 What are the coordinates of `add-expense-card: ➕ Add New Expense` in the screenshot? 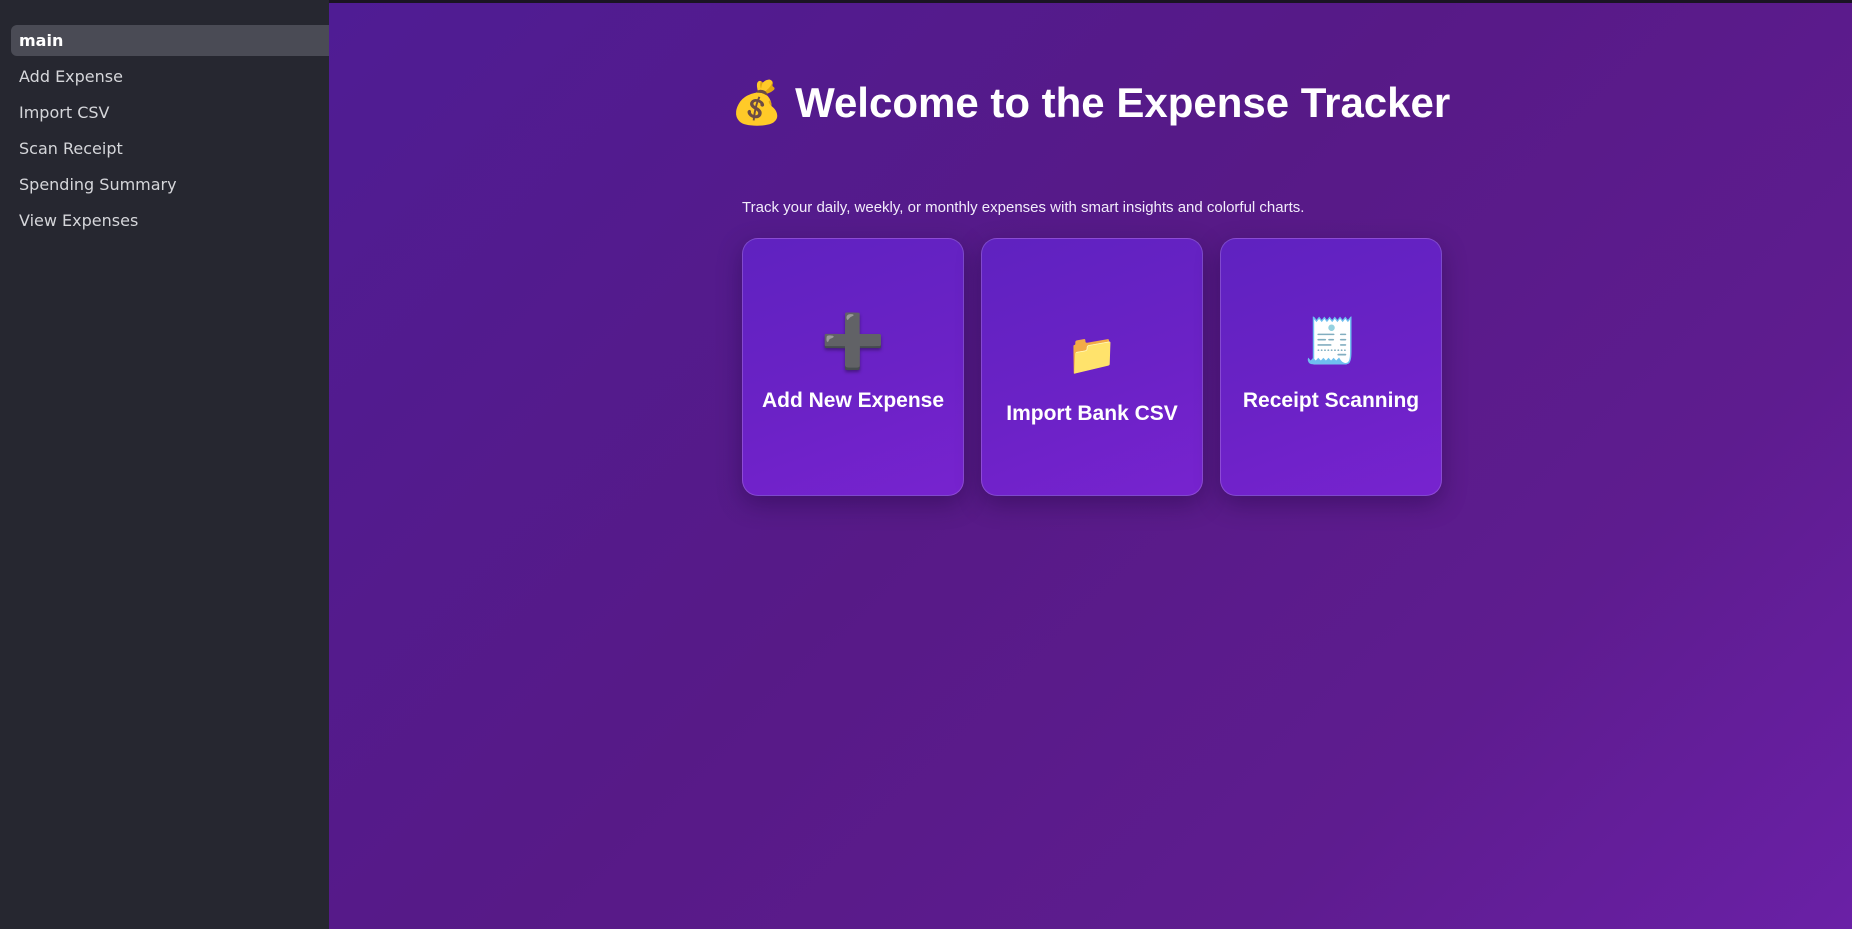 It's located at (853, 367).